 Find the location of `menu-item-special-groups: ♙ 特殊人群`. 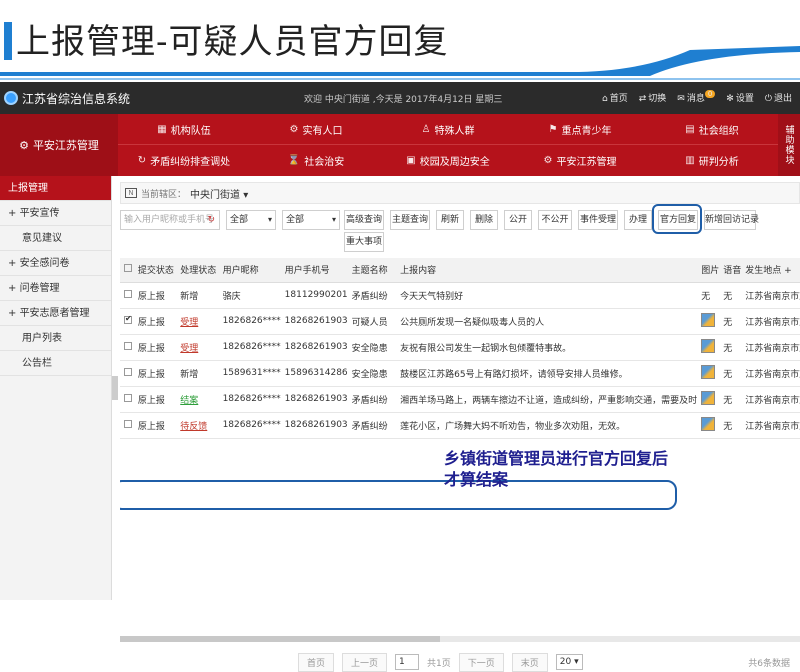

menu-item-special-groups: ♙ 特殊人群 is located at coordinates (448, 129).